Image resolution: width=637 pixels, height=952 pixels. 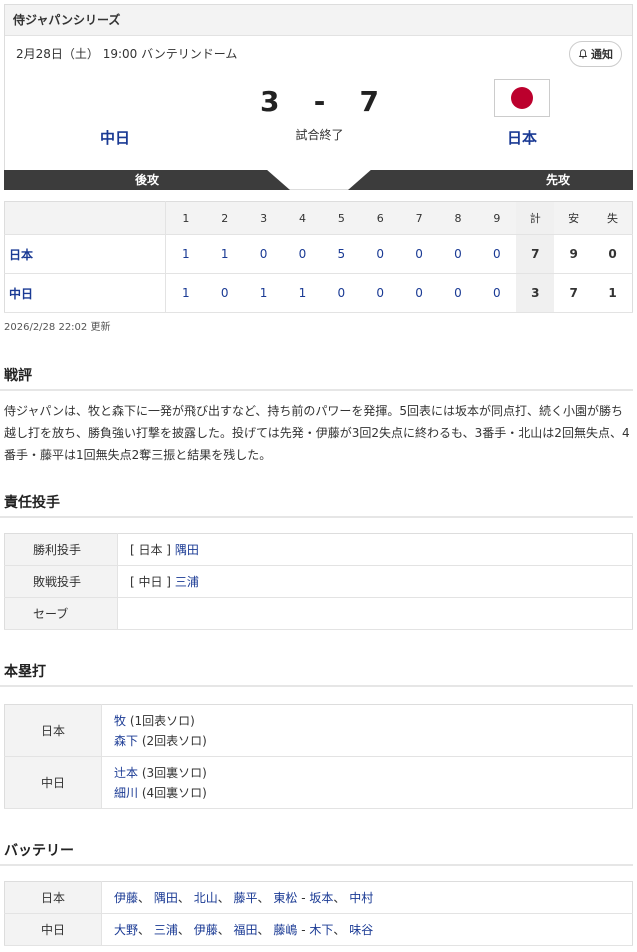 I want to click on save-pitcher-cell, so click(x=375, y=613).